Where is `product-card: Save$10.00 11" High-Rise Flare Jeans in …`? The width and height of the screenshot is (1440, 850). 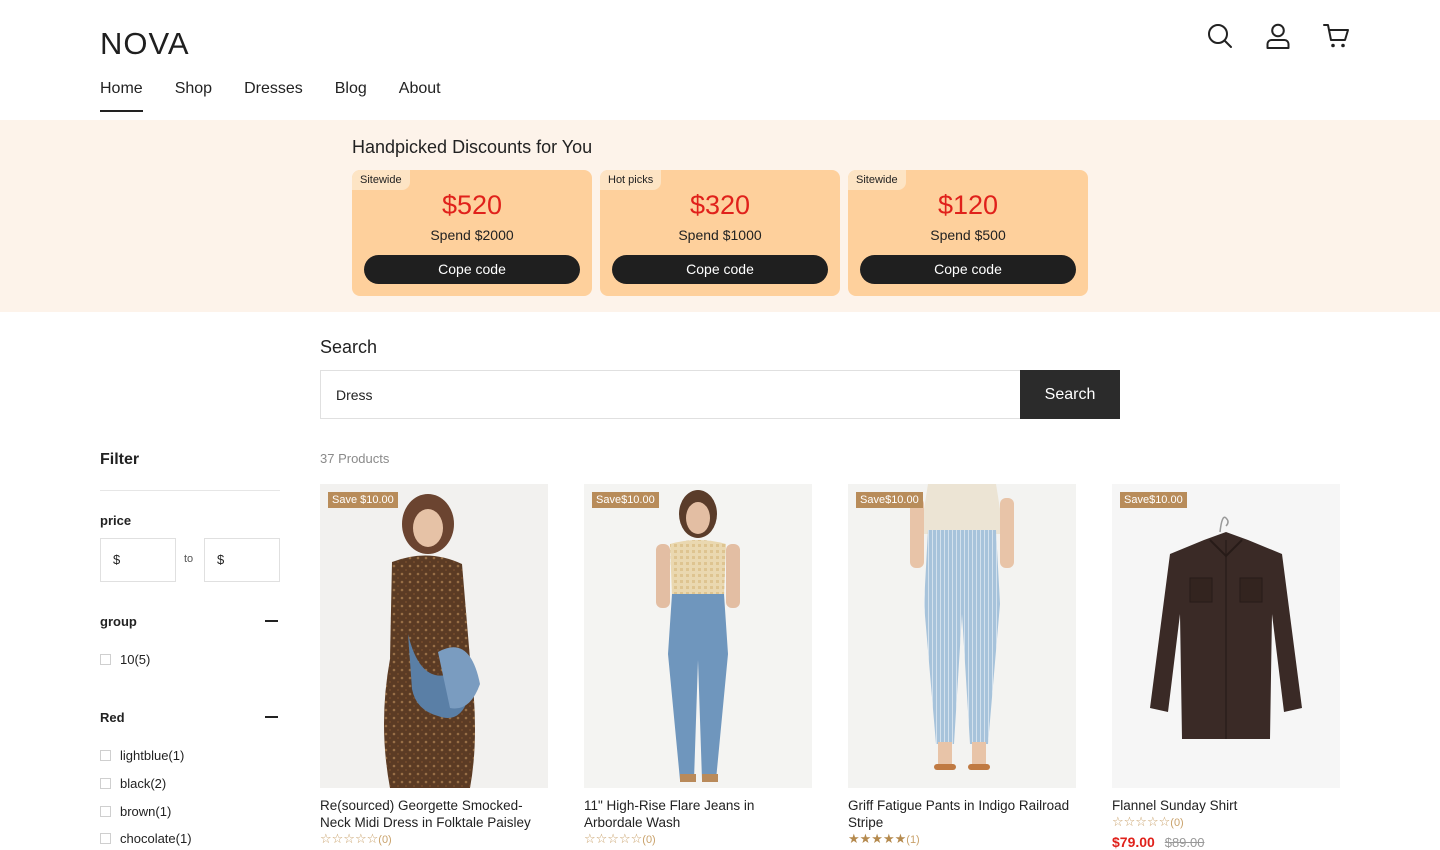 product-card: Save$10.00 11" High-Rise Flare Jeans in … is located at coordinates (698, 665).